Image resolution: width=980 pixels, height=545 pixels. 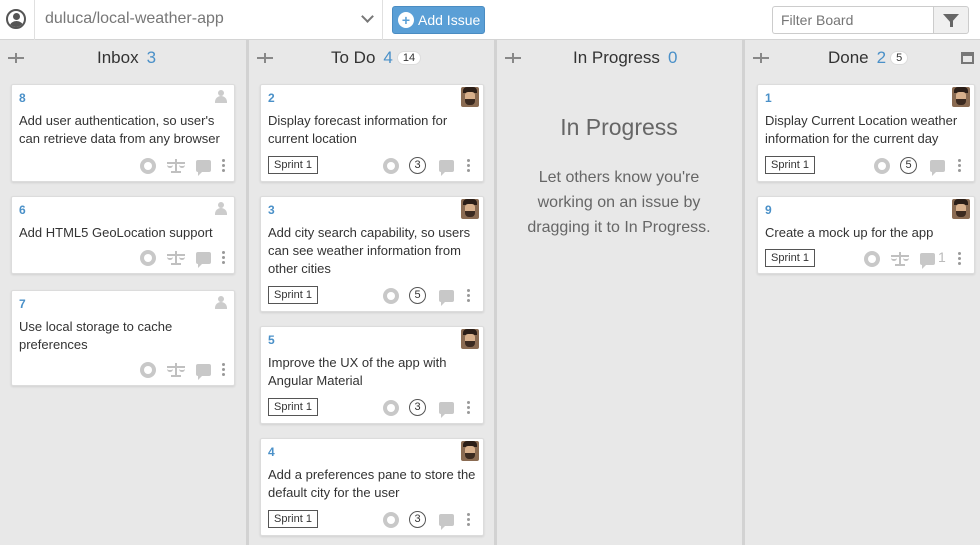 What do you see at coordinates (768, 210) in the screenshot?
I see `issue-number: 9` at bounding box center [768, 210].